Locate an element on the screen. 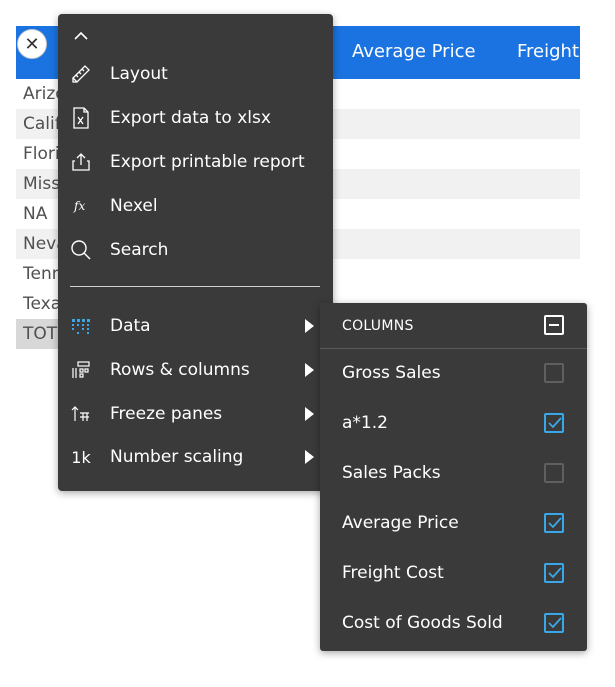  fx-icon: fx is located at coordinates (81, 206).